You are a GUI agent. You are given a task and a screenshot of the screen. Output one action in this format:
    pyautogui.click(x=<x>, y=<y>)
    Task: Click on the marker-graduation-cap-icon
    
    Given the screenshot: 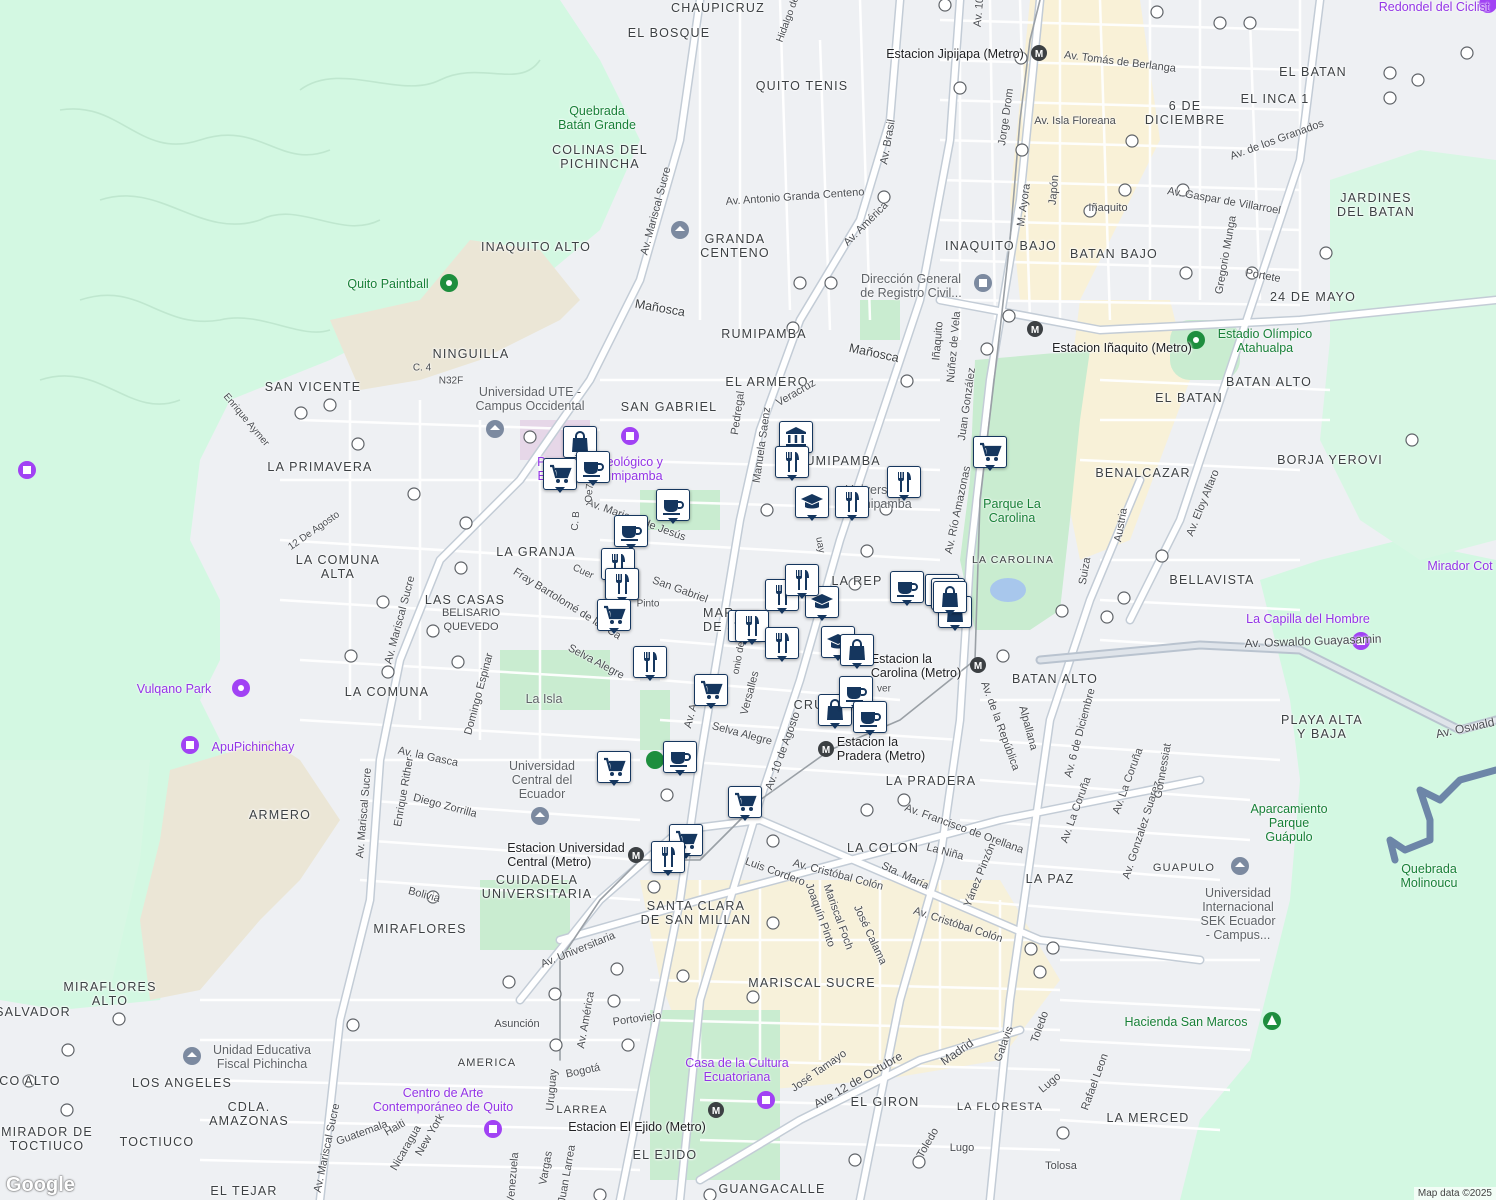 What is the action you would take?
    pyautogui.click(x=812, y=503)
    